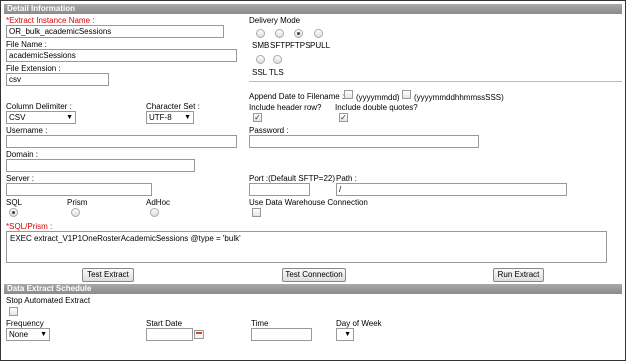 This screenshot has height=361, width=626. Describe the element at coordinates (121, 55) in the screenshot. I see `file-name-input: academicSessions` at that location.